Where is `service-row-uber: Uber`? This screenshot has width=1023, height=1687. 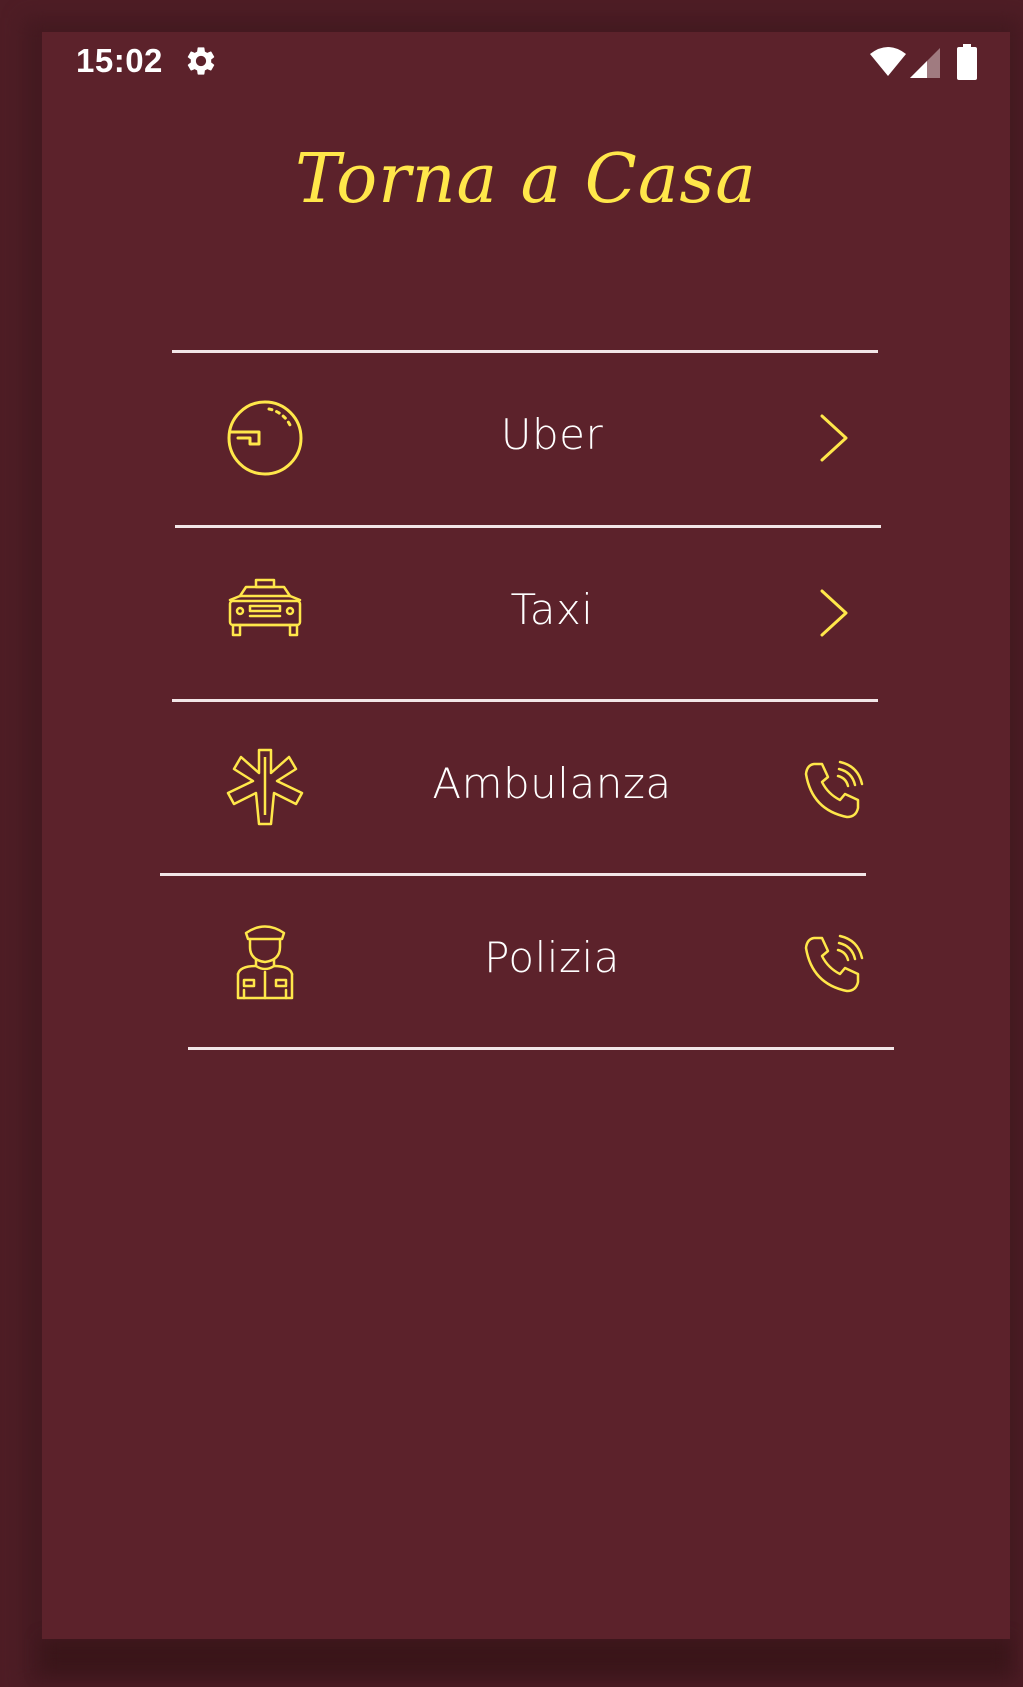 service-row-uber: Uber is located at coordinates (552, 435).